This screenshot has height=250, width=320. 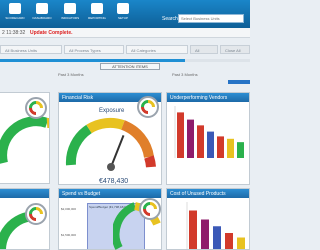 I want to click on filter-process-types-button: All Process Types, so click(x=94, y=49).